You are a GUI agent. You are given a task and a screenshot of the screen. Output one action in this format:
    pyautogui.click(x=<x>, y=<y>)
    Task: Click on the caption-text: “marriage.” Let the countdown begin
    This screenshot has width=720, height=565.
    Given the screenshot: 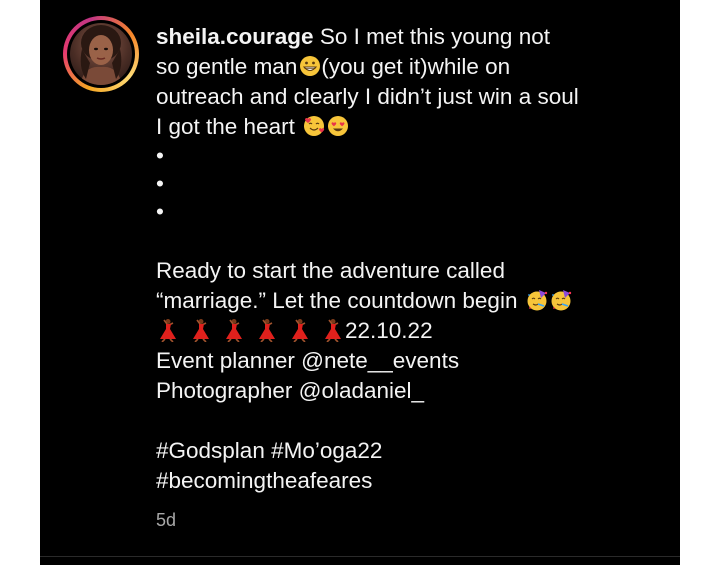 What is the action you would take?
    pyautogui.click(x=337, y=300)
    